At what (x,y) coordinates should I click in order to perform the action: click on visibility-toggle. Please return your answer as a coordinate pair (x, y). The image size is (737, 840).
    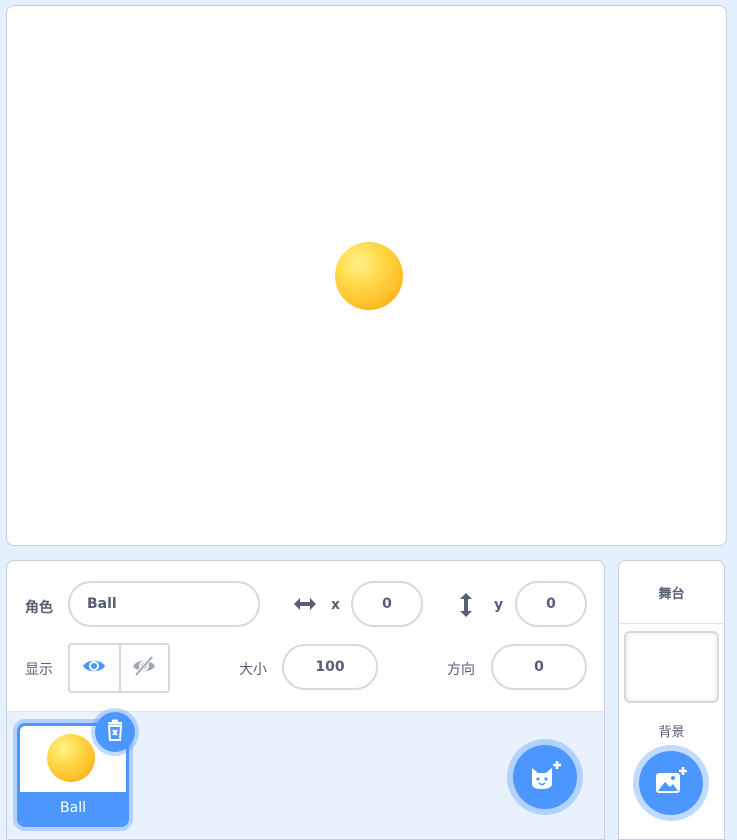
    Looking at the image, I should click on (119, 668).